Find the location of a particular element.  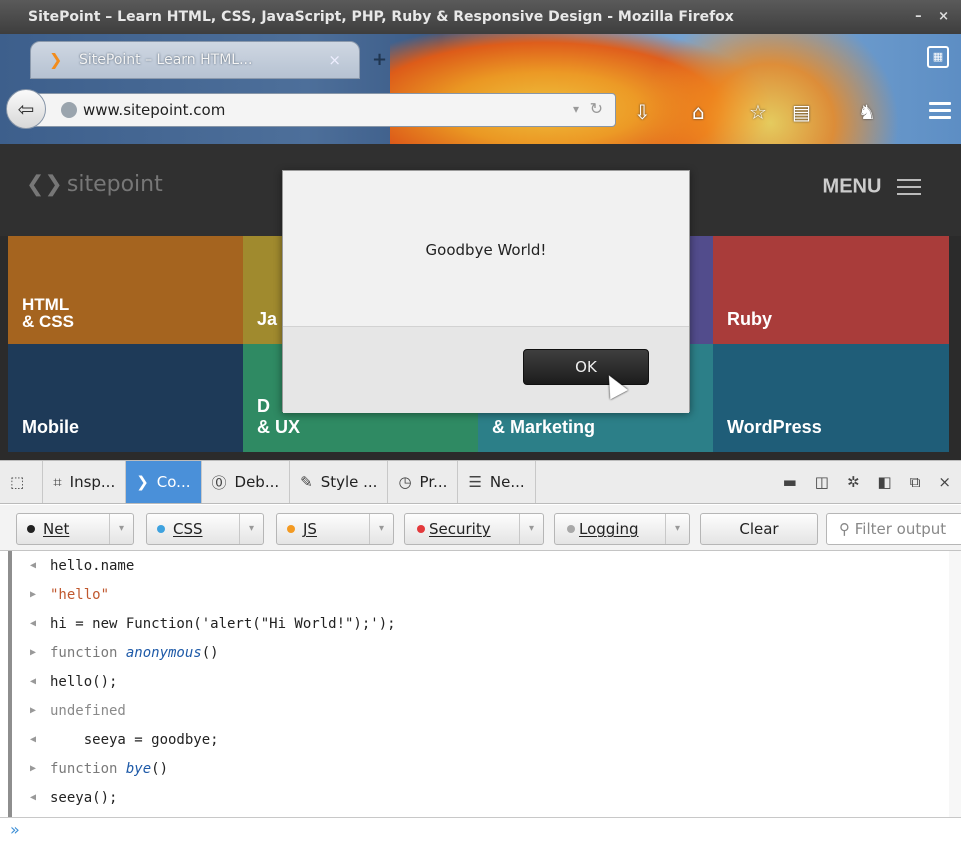

clear-button: Clear is located at coordinates (759, 529).